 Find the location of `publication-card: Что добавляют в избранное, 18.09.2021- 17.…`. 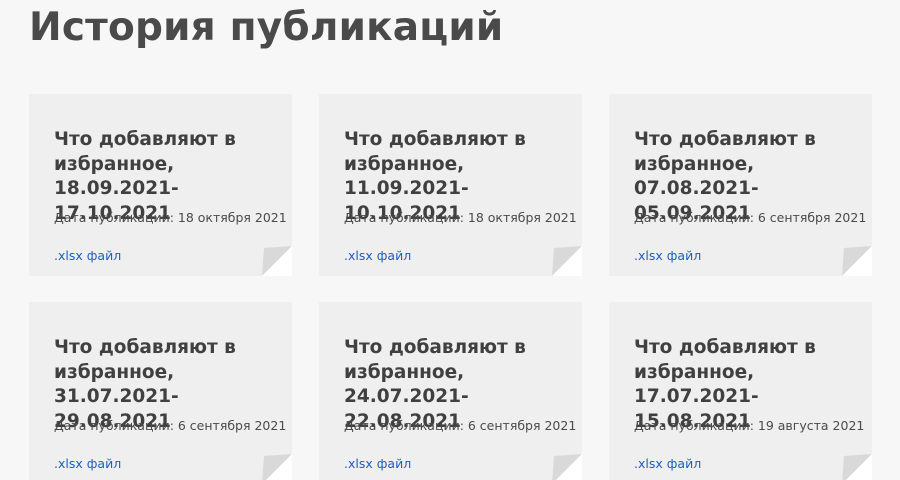

publication-card: Что добавляют в избранное, 18.09.2021- 17.… is located at coordinates (160, 185).